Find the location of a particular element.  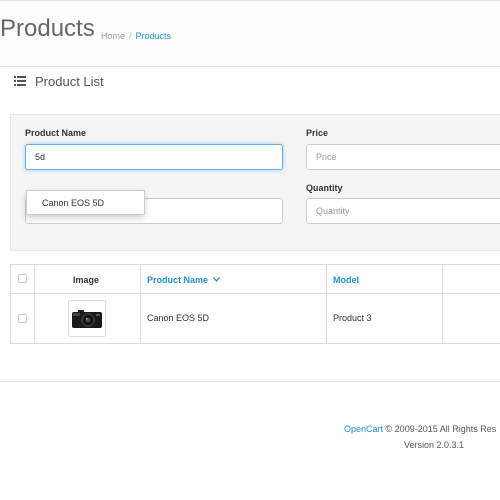

product-name-label: Product Name is located at coordinates (56, 133).